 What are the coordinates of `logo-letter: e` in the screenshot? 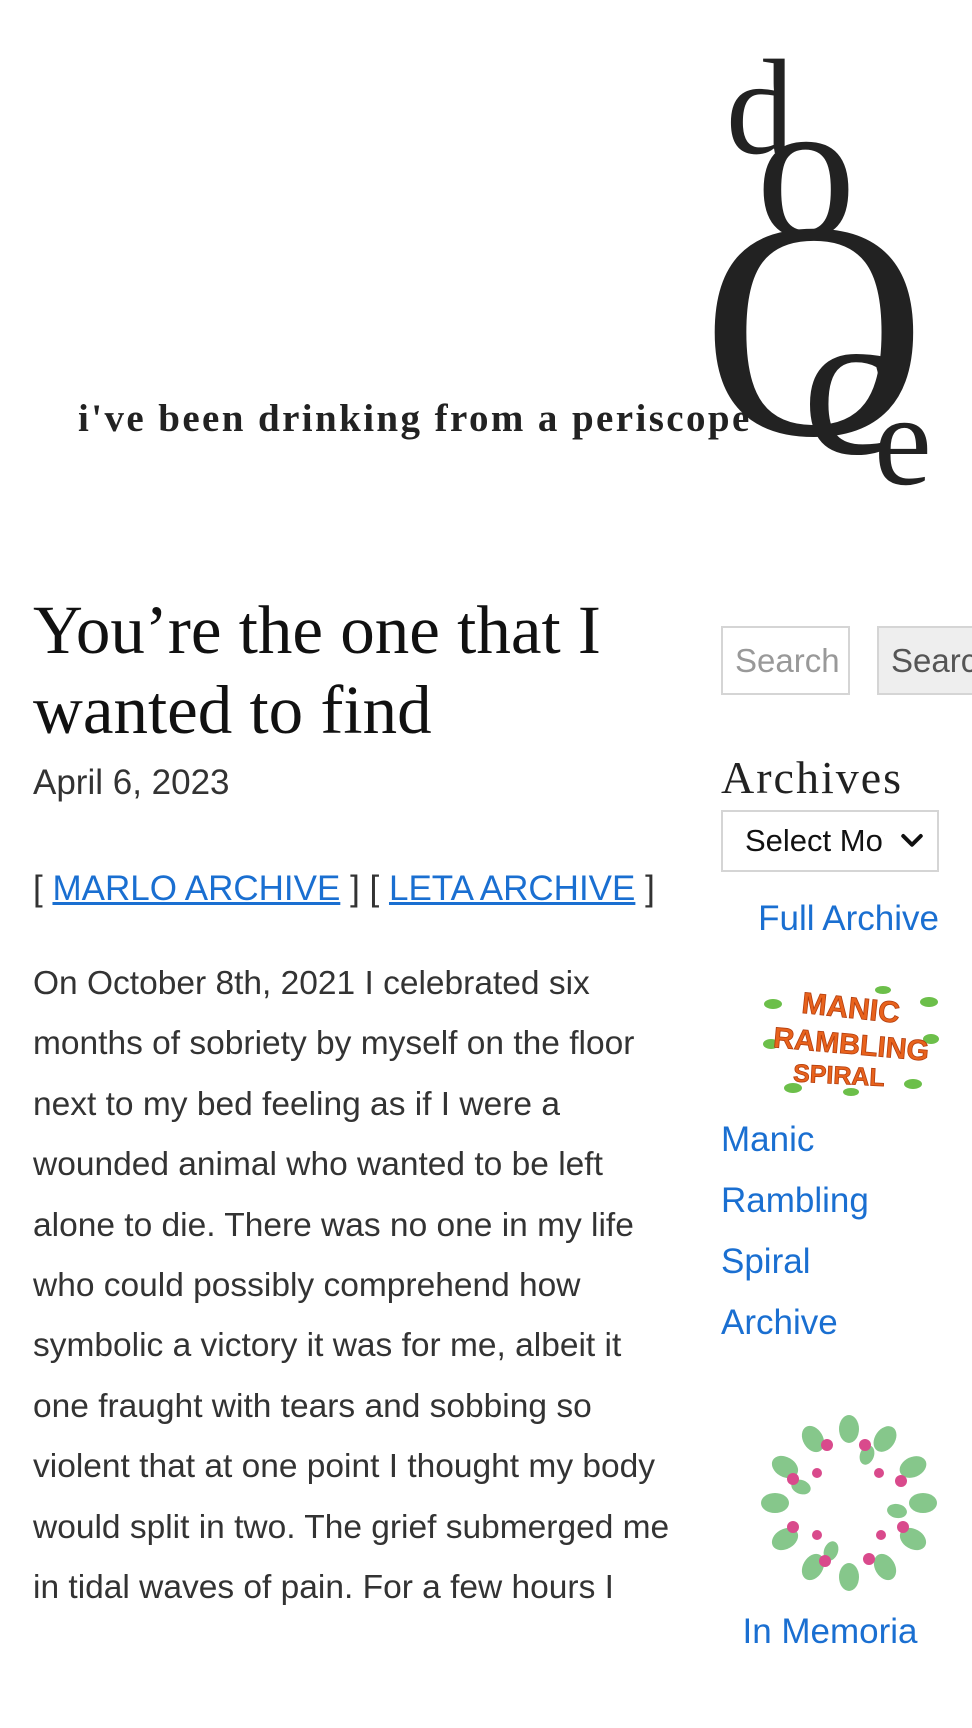 It's located at (903, 441).